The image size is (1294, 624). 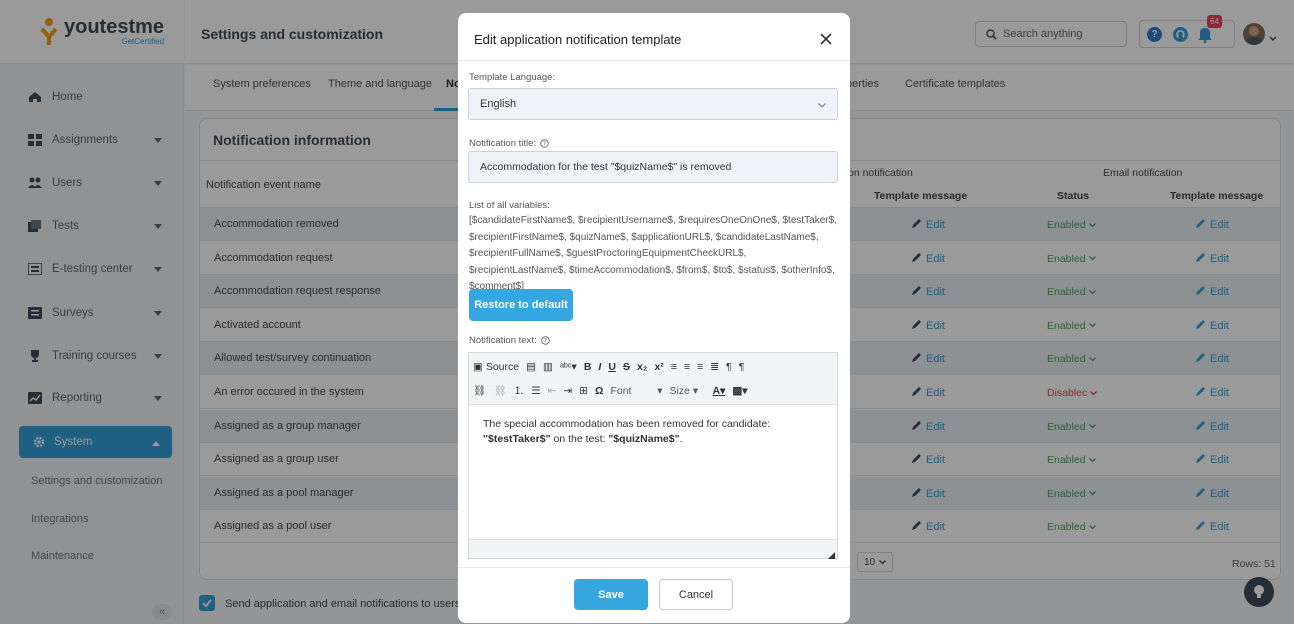 I want to click on font-label: Font, so click(x=621, y=390).